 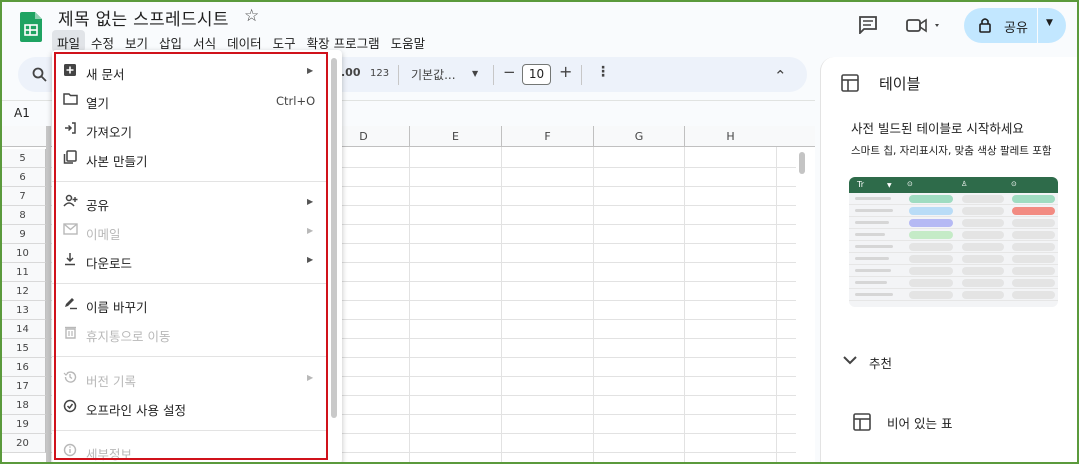 What do you see at coordinates (638, 136) in the screenshot?
I see `column-header-g: G` at bounding box center [638, 136].